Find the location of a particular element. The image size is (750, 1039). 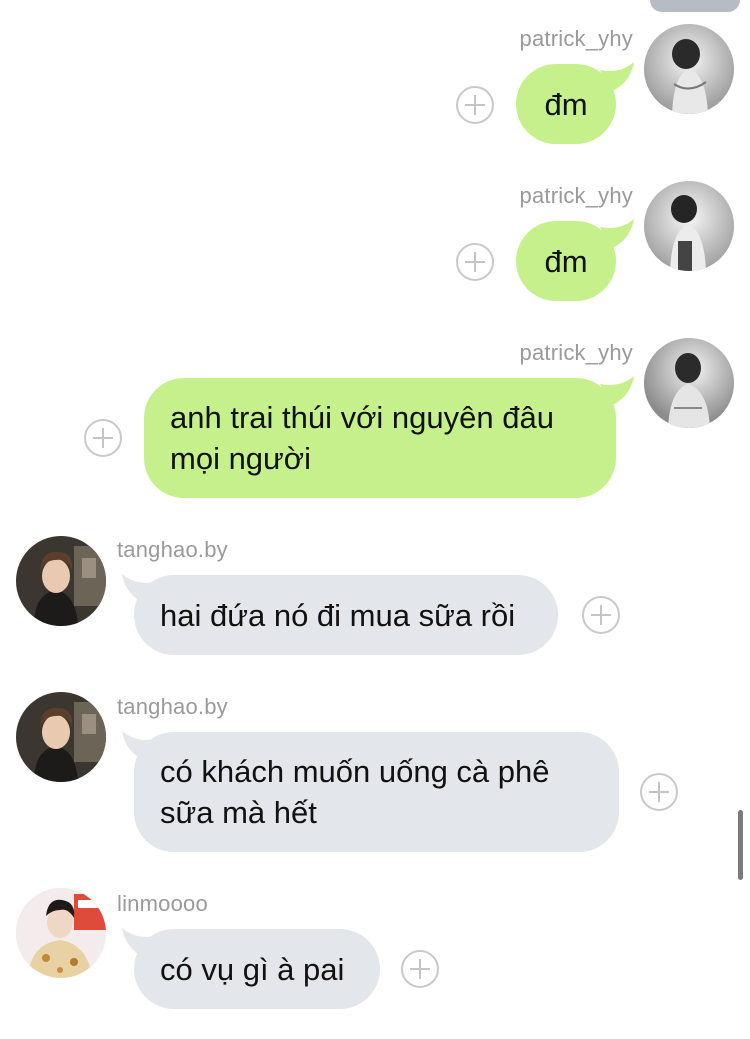

scrollbar is located at coordinates (740, 845).